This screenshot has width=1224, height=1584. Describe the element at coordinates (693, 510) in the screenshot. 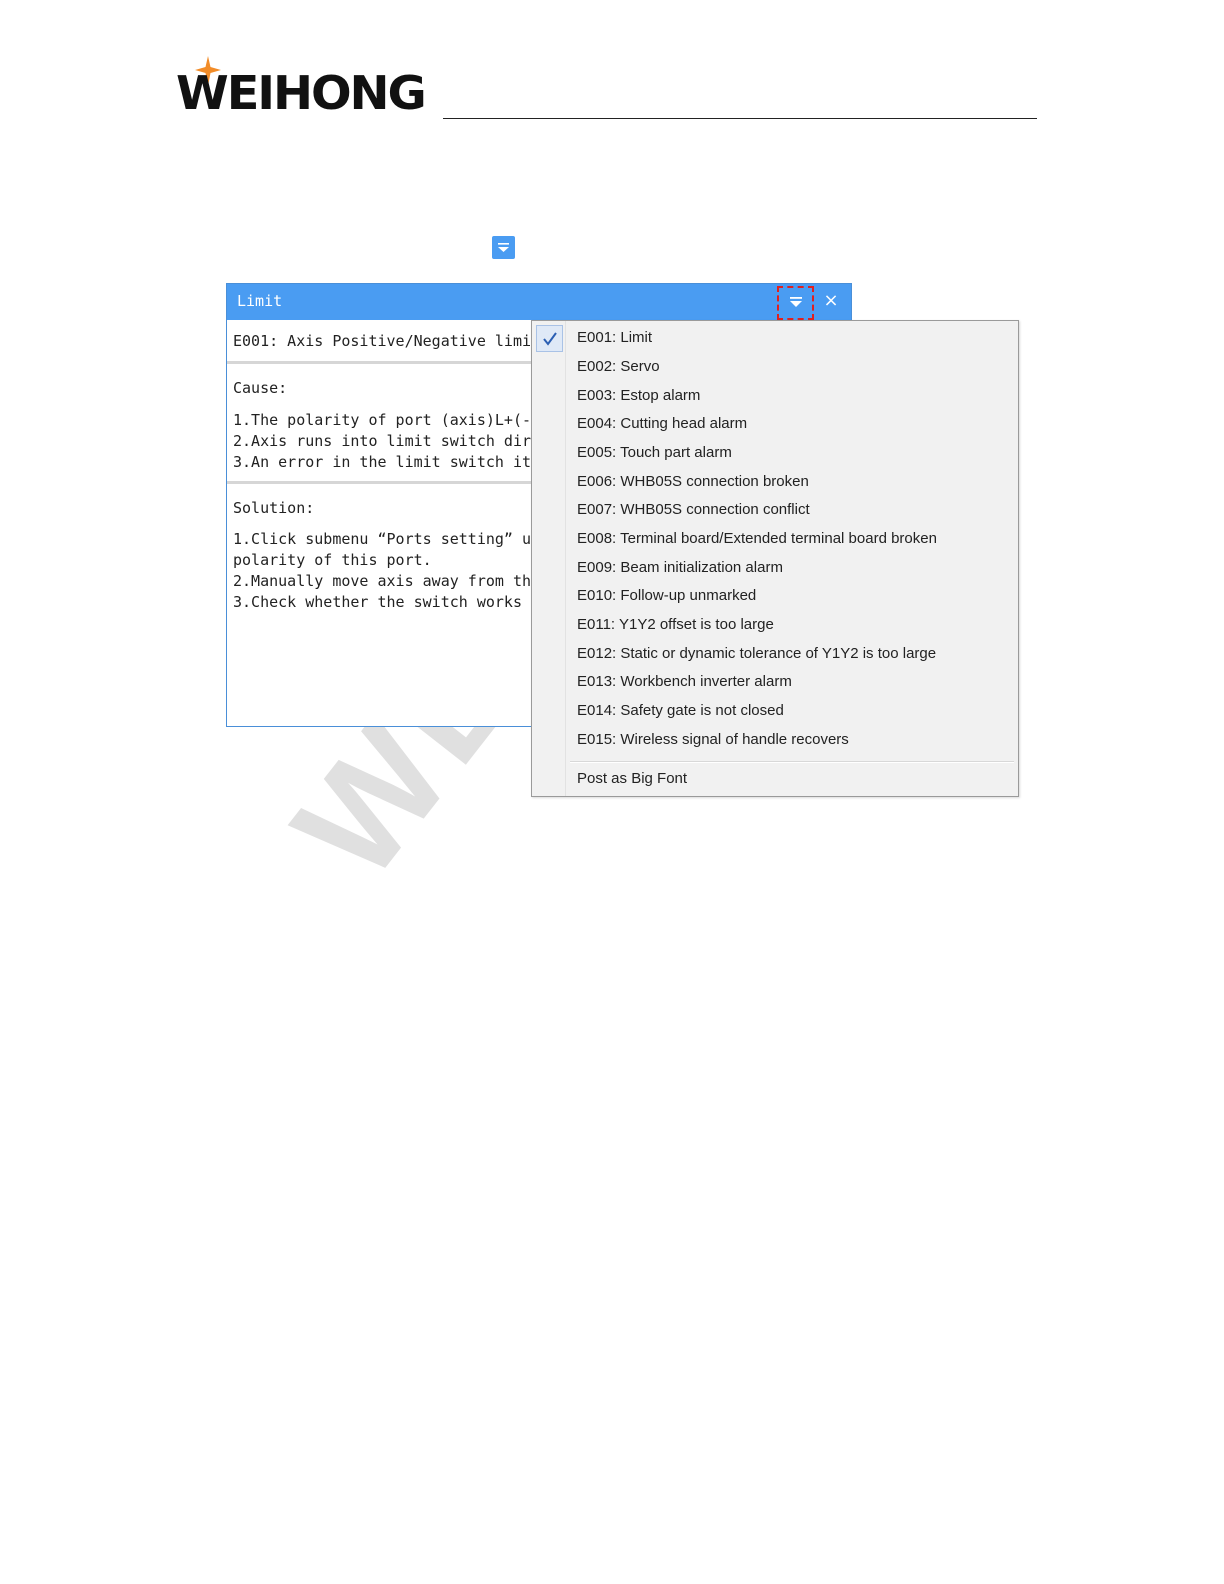

I see `menu-item-e007: E007: WHB05S connection conflict` at that location.